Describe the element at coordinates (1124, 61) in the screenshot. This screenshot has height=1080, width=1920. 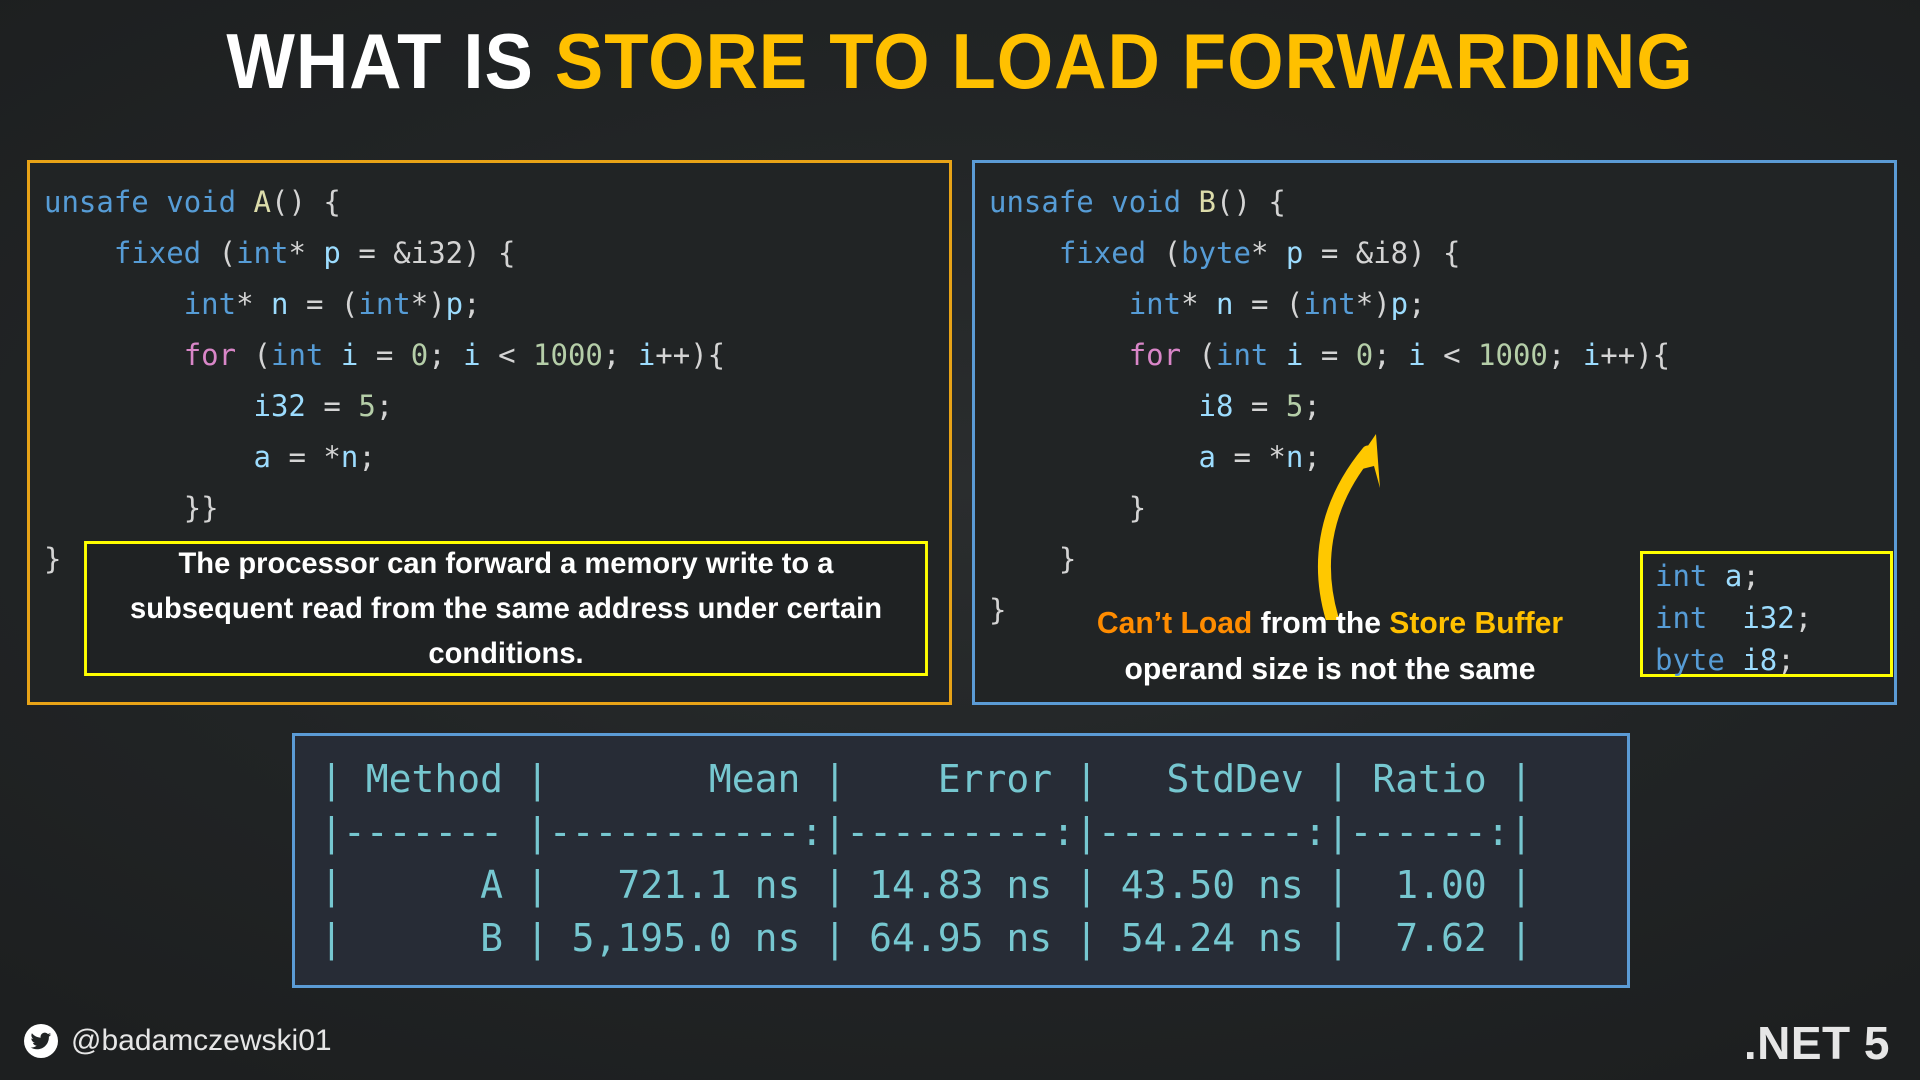
I see `title-yellow-part: STORE TO LOAD FORWARDING` at that location.